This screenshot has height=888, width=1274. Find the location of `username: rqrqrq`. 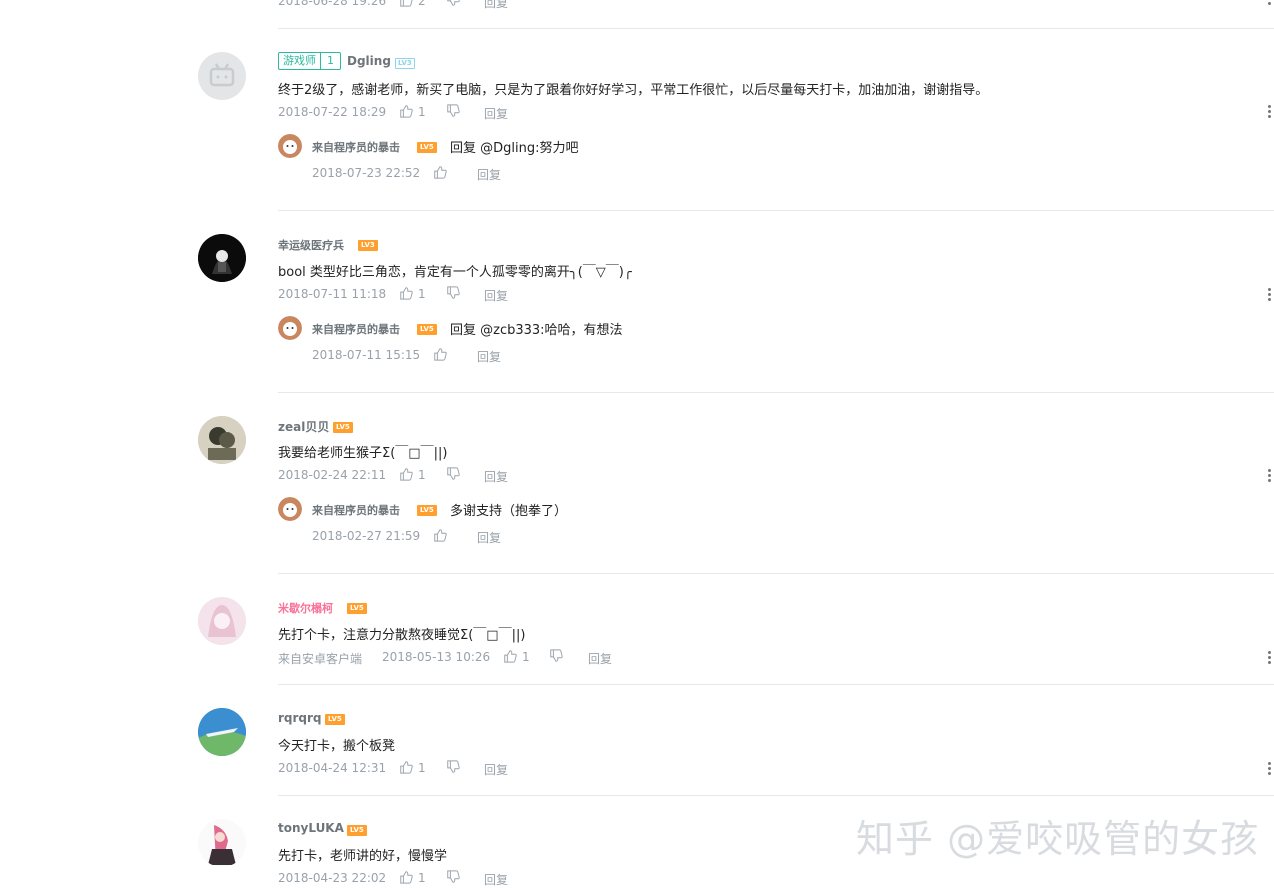

username: rqrqrq is located at coordinates (300, 718).